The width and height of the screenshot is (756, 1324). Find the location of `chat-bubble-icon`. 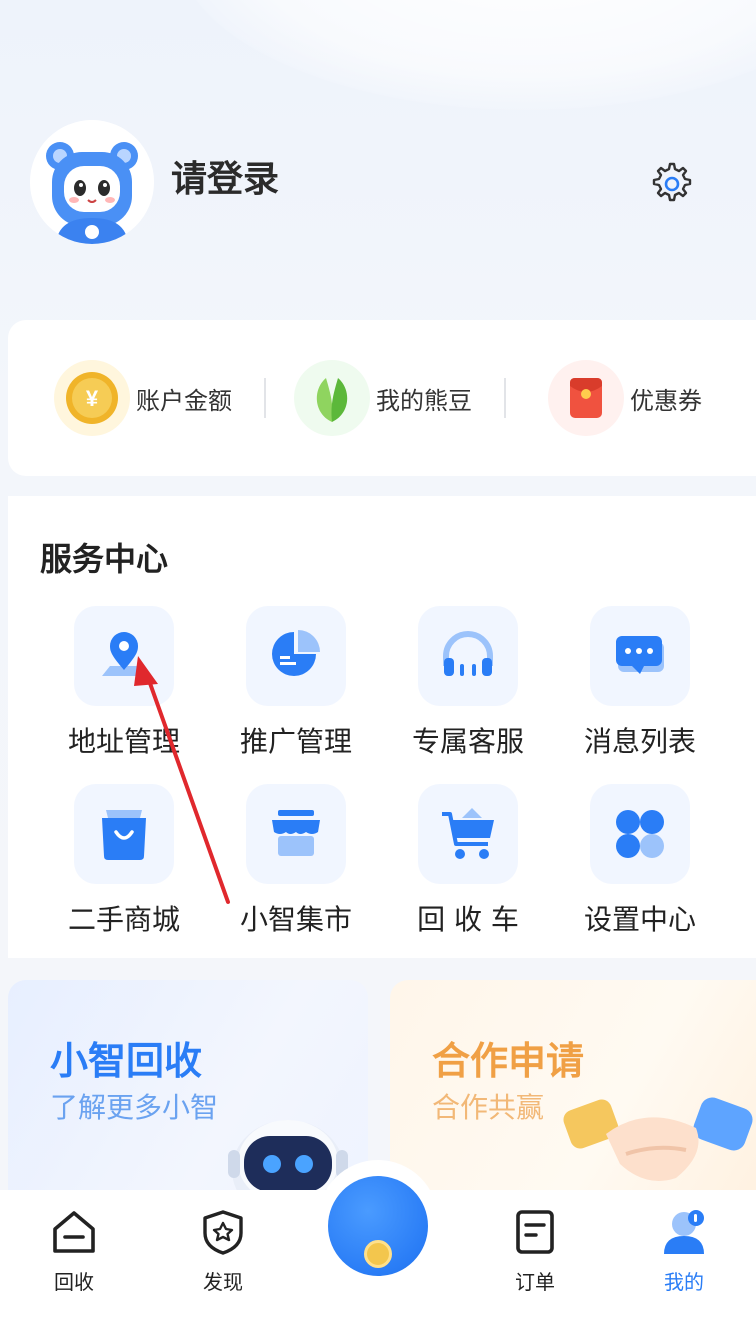

chat-bubble-icon is located at coordinates (640, 656).